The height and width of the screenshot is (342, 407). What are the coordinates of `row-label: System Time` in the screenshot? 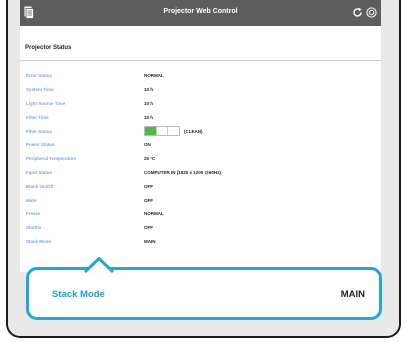 It's located at (40, 90).